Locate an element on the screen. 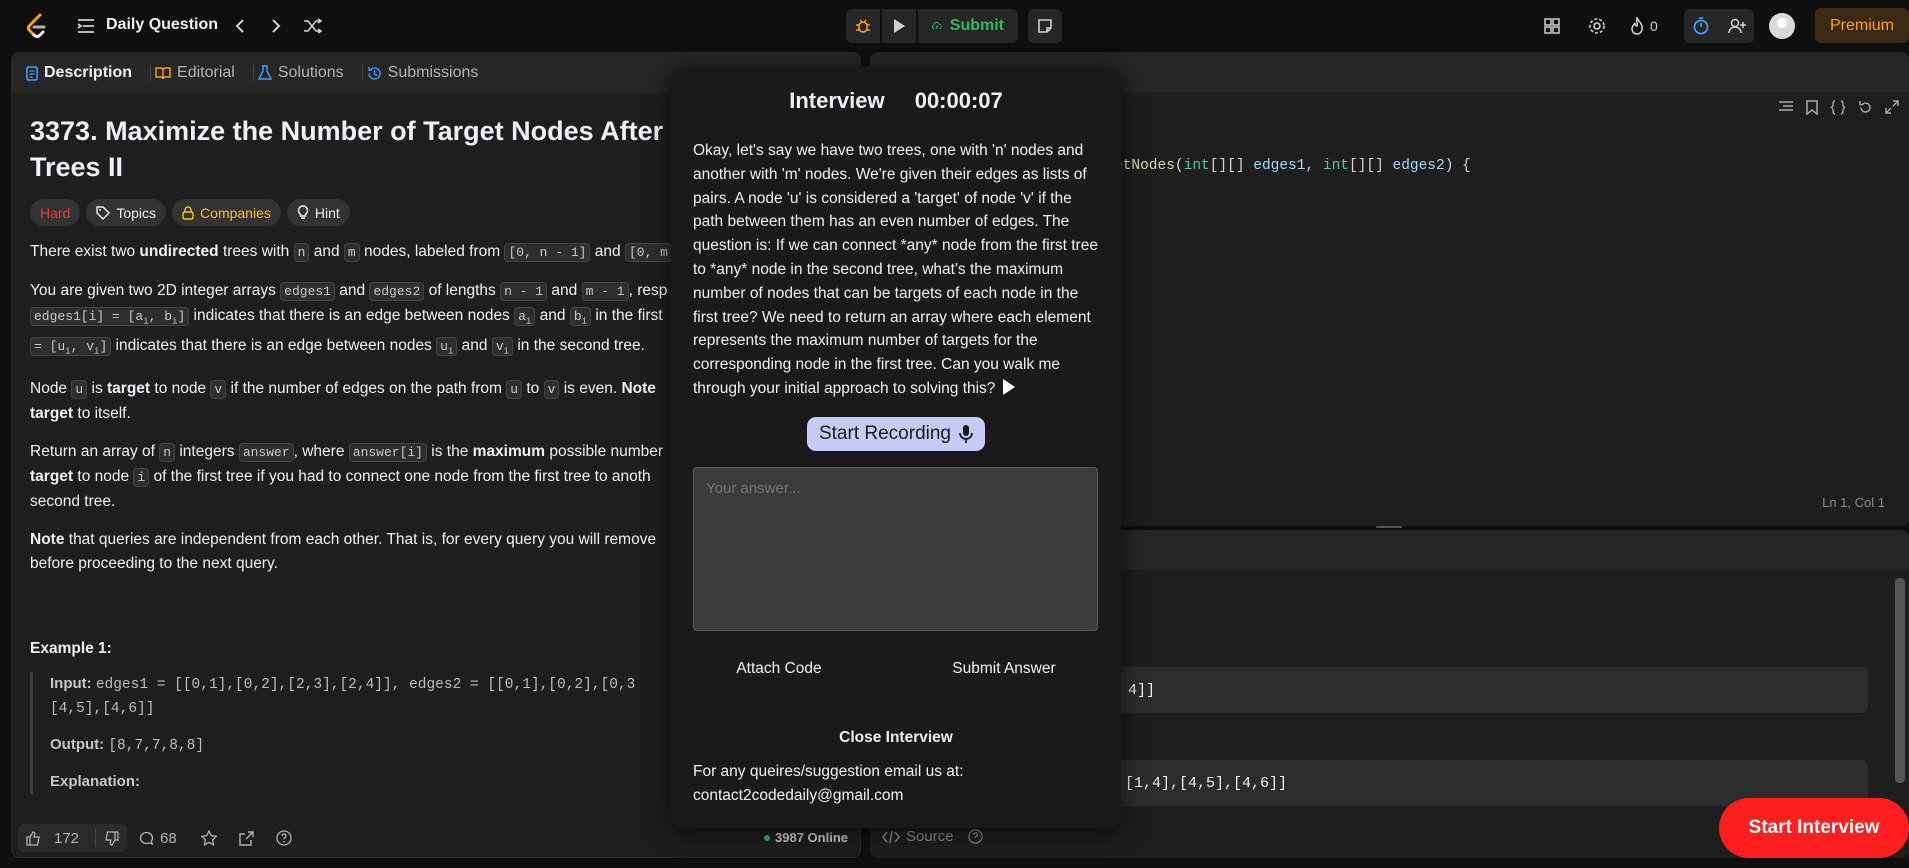 The width and height of the screenshot is (1909, 868). problem-list-icon is located at coordinates (86, 26).